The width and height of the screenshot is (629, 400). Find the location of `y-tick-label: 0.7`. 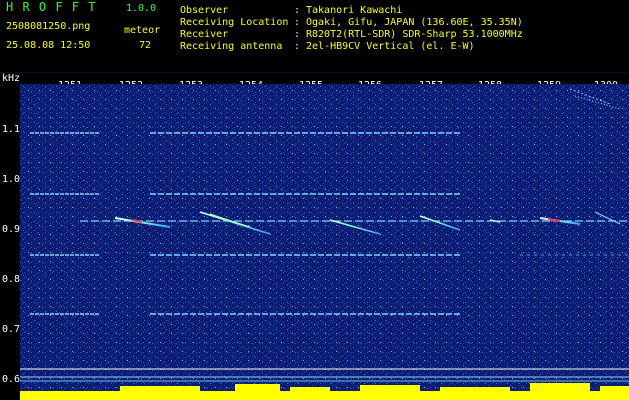

y-tick-label: 0.7 is located at coordinates (11, 329).